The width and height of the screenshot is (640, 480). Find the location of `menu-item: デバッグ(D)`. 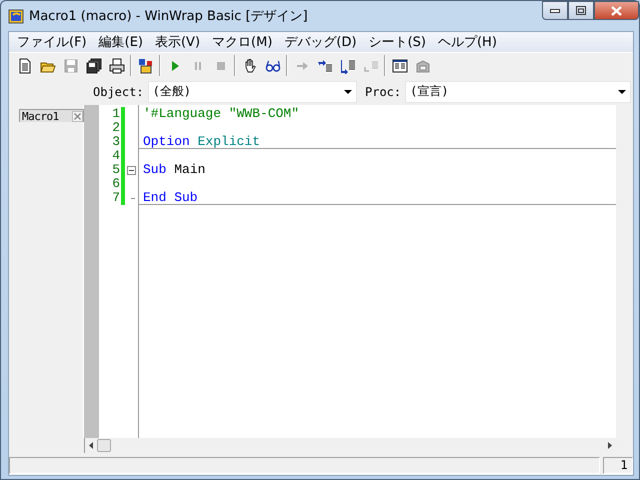

menu-item: デバッグ(D) is located at coordinates (320, 42).